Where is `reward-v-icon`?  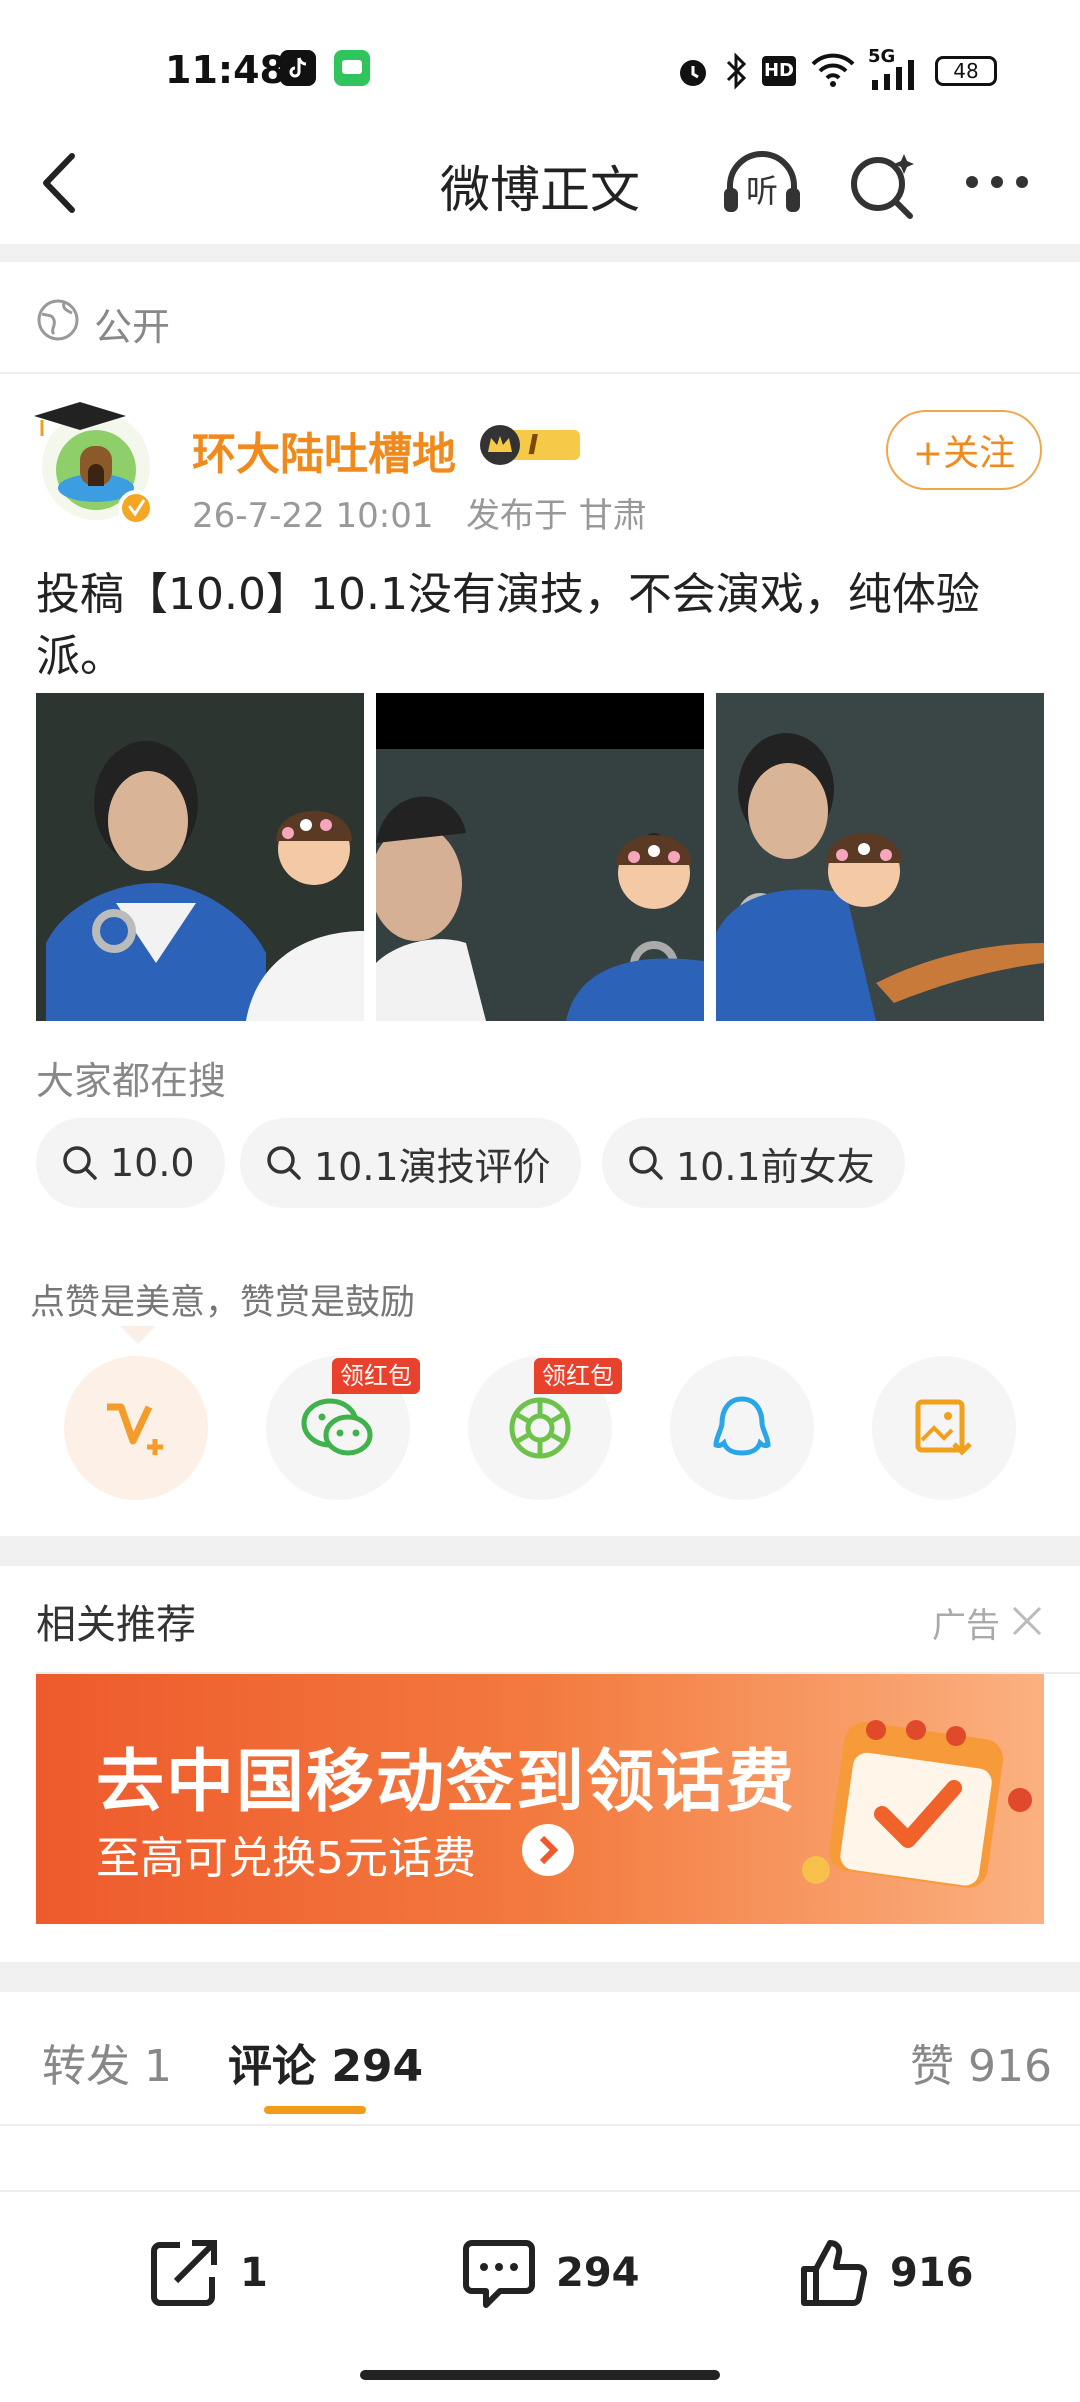 reward-v-icon is located at coordinates (135, 1429).